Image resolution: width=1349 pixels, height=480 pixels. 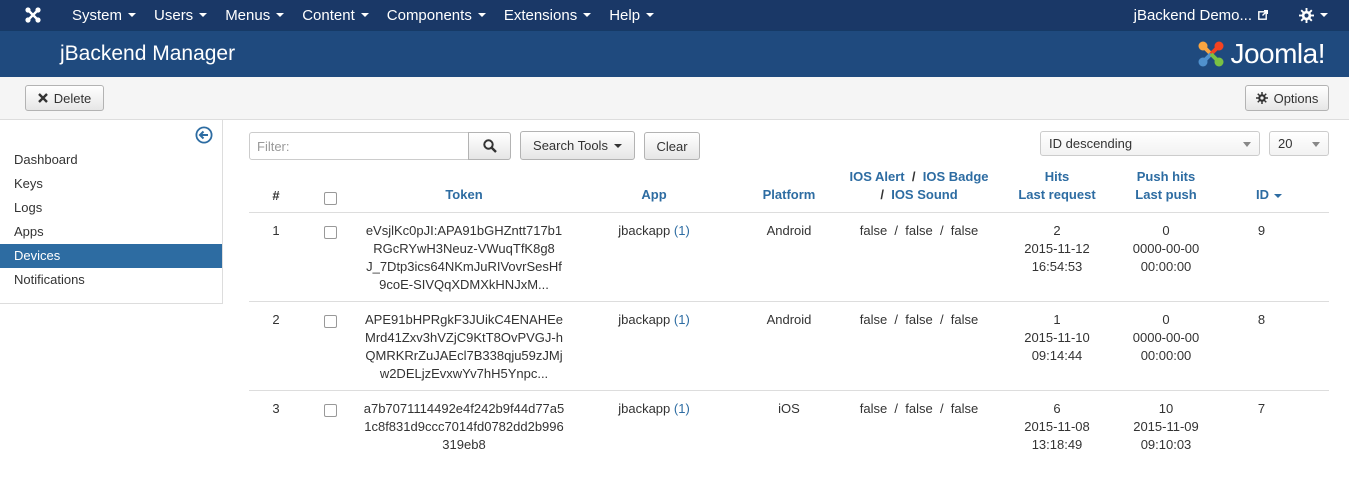 I want to click on clear-button: Clear, so click(x=672, y=146).